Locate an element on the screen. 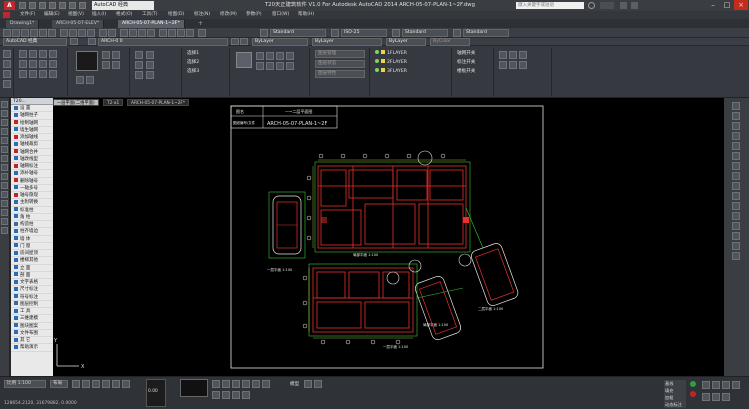  toolbar-copy-icon is located at coordinates (73, 33).